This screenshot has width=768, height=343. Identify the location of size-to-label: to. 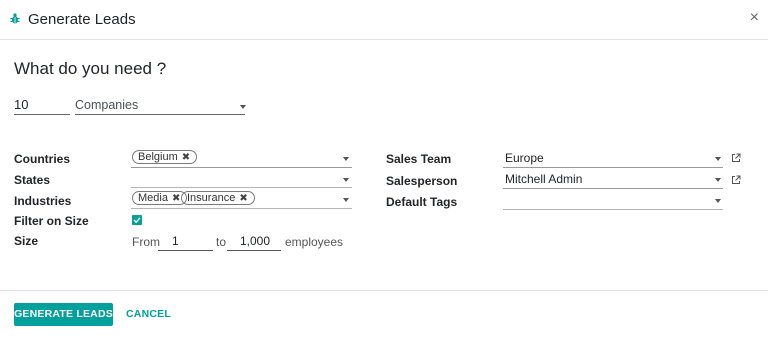
(221, 242).